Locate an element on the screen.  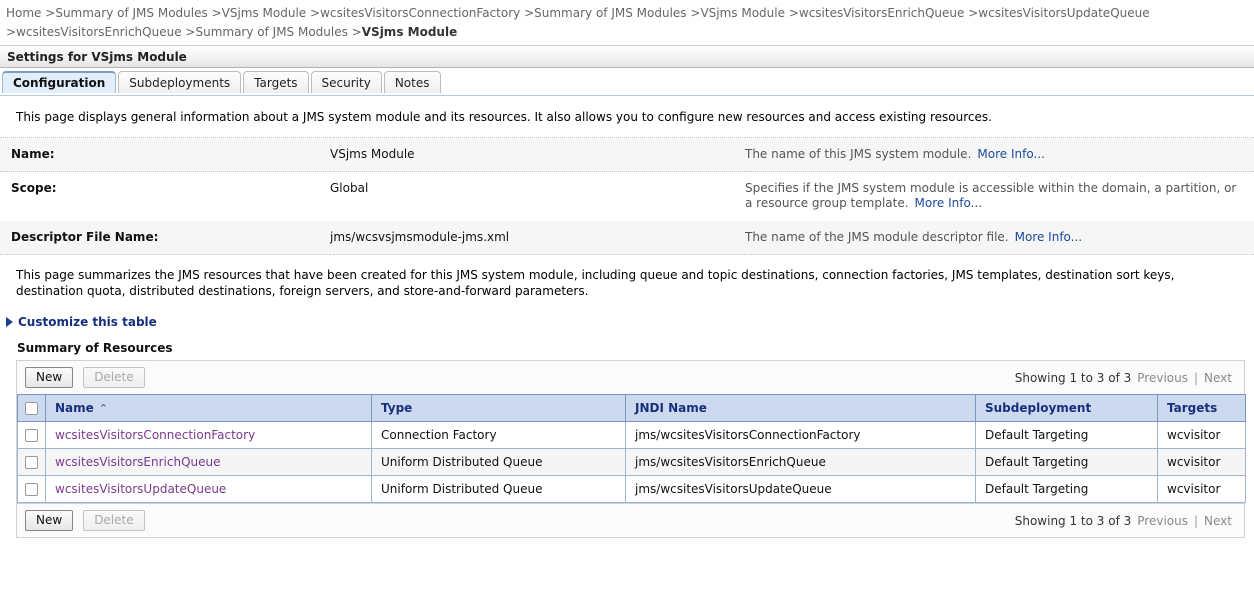
tab-label: Targets is located at coordinates (276, 82).